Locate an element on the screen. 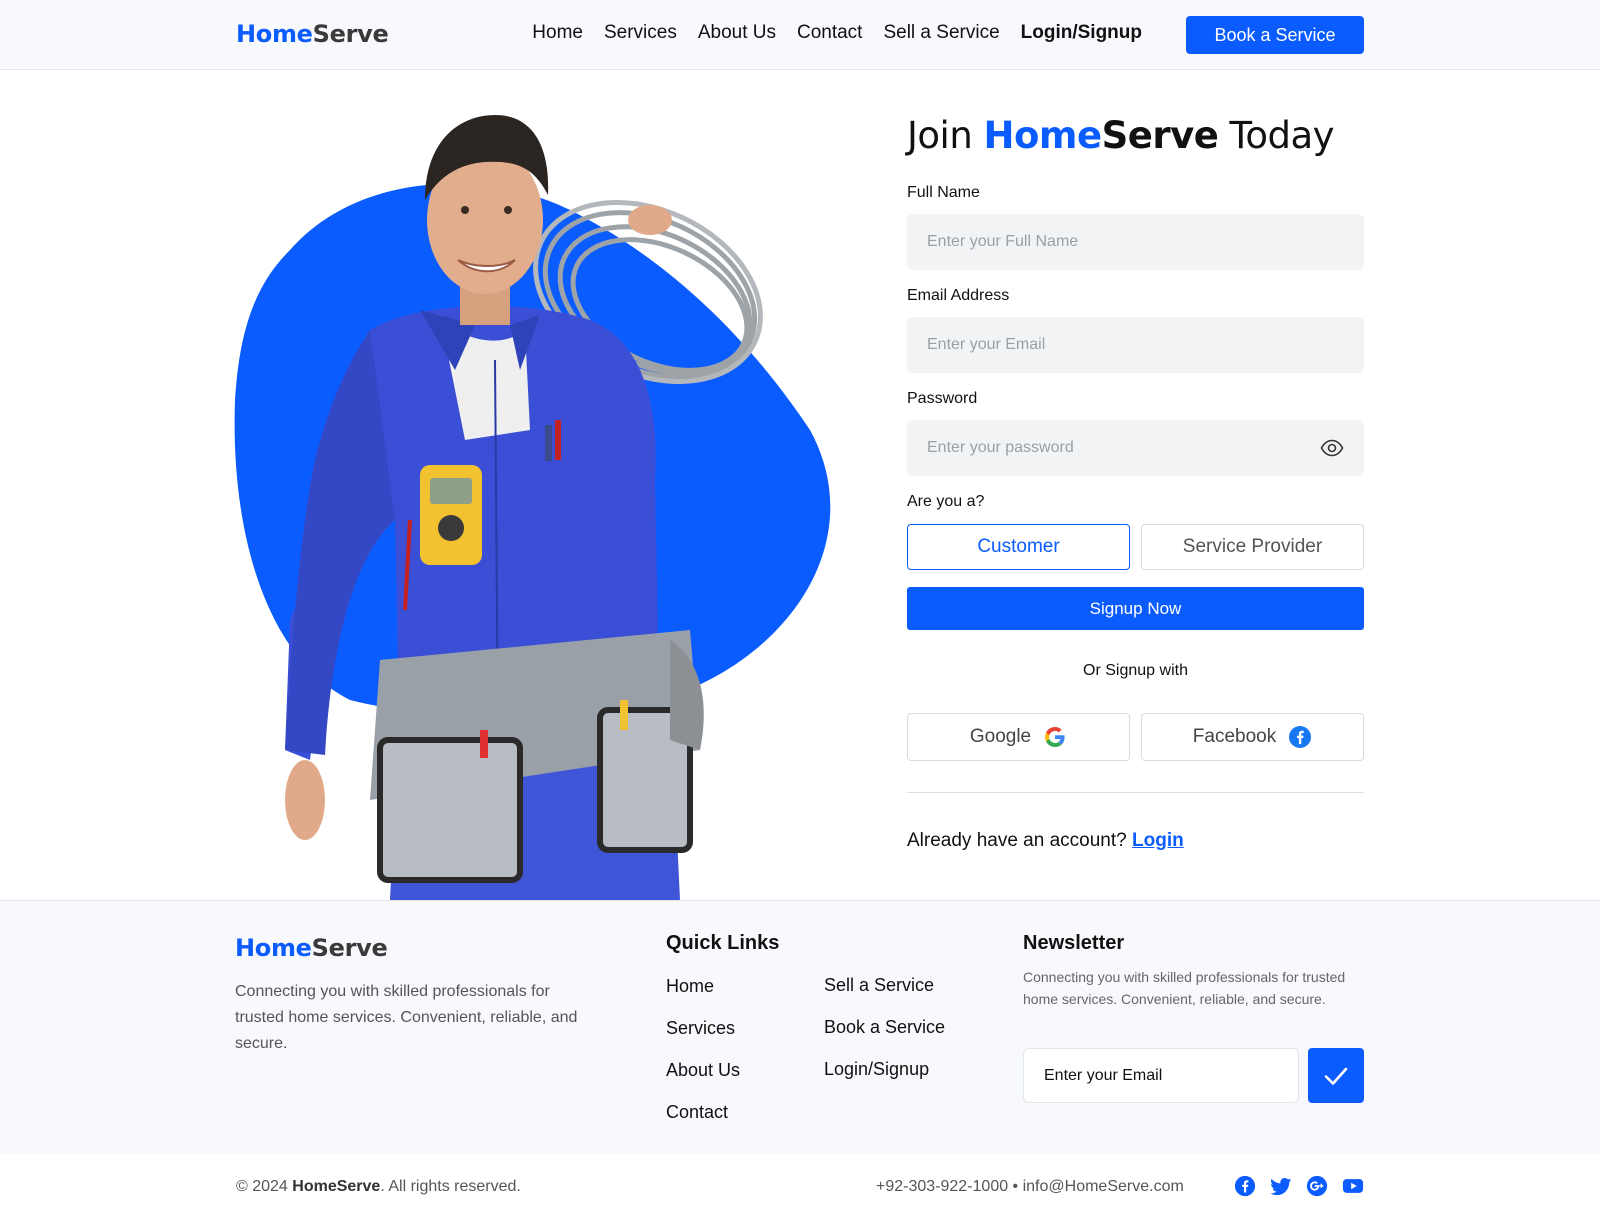  or-signup-with-text: Or Signup with is located at coordinates (1135, 670).